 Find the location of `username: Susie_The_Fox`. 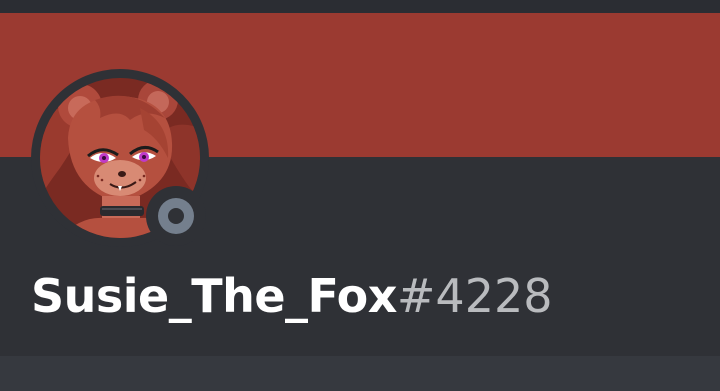

username: Susie_The_Fox is located at coordinates (214, 296).